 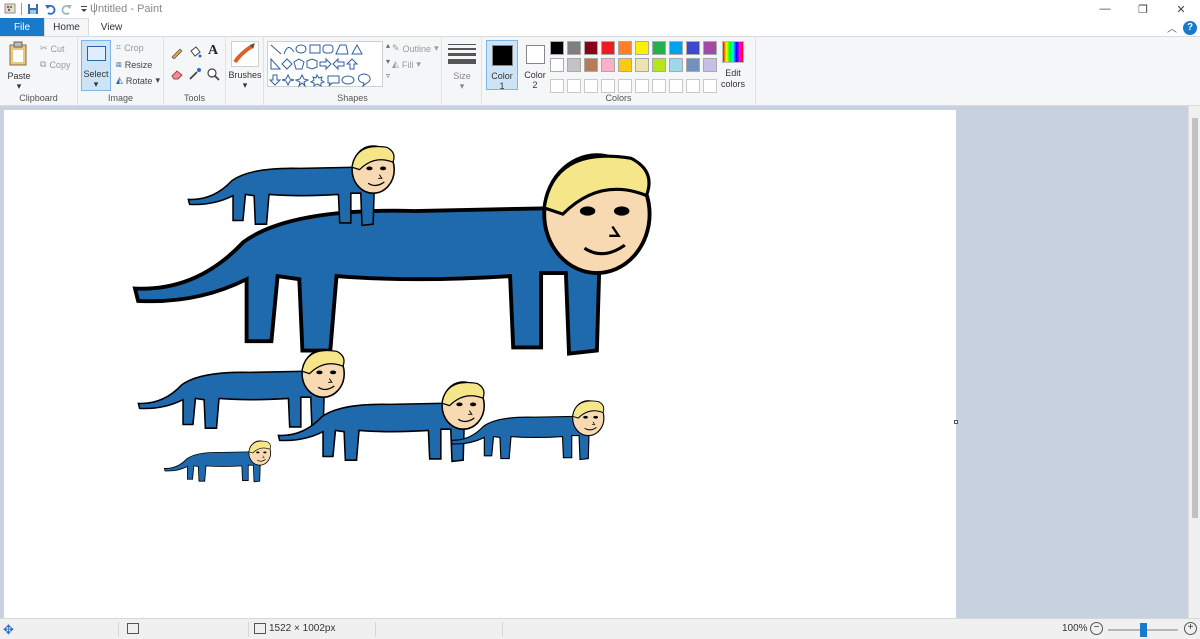 What do you see at coordinates (138, 80) in the screenshot?
I see `rotate-button: ◭ Rotate ▾` at bounding box center [138, 80].